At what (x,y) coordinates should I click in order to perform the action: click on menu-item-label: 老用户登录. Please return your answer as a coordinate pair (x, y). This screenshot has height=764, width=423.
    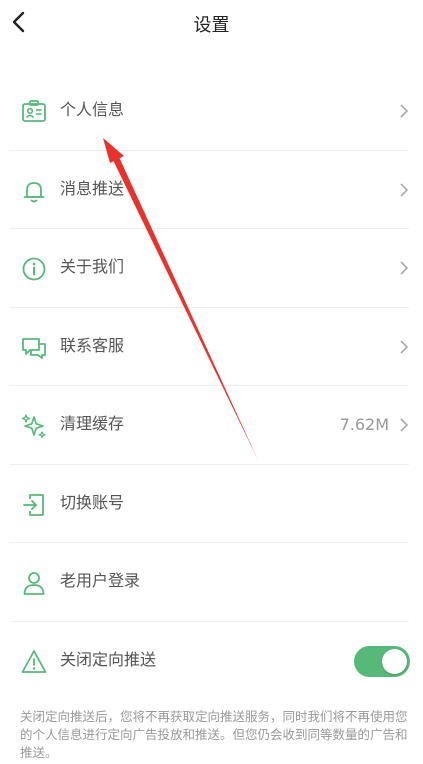
    Looking at the image, I should click on (100, 580).